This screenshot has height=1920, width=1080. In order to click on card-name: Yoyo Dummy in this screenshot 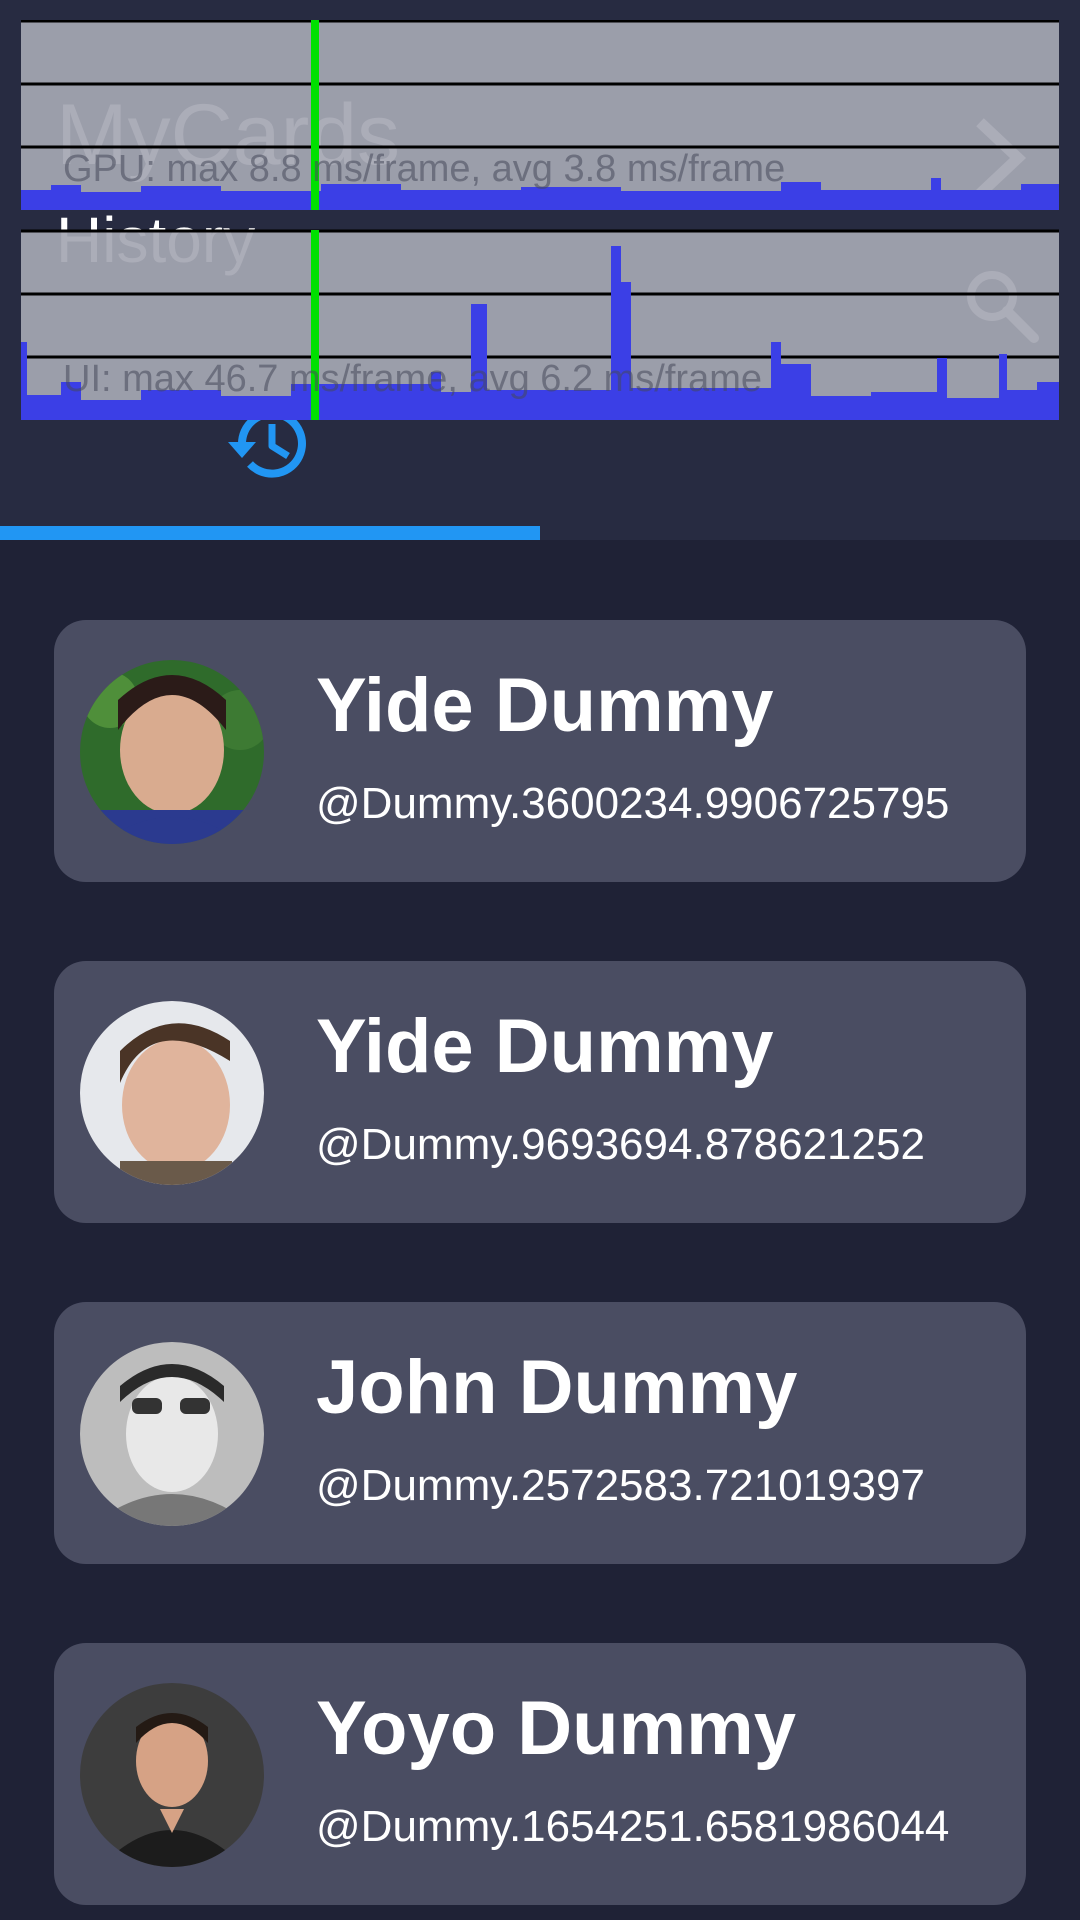, I will do `click(556, 1728)`.